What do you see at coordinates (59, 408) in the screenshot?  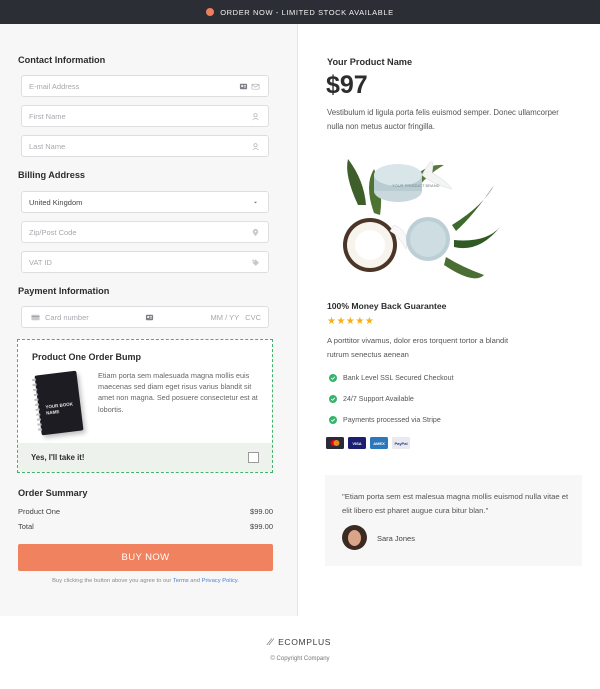 I see `book-cover-text: YOUR BOOK NAME` at bounding box center [59, 408].